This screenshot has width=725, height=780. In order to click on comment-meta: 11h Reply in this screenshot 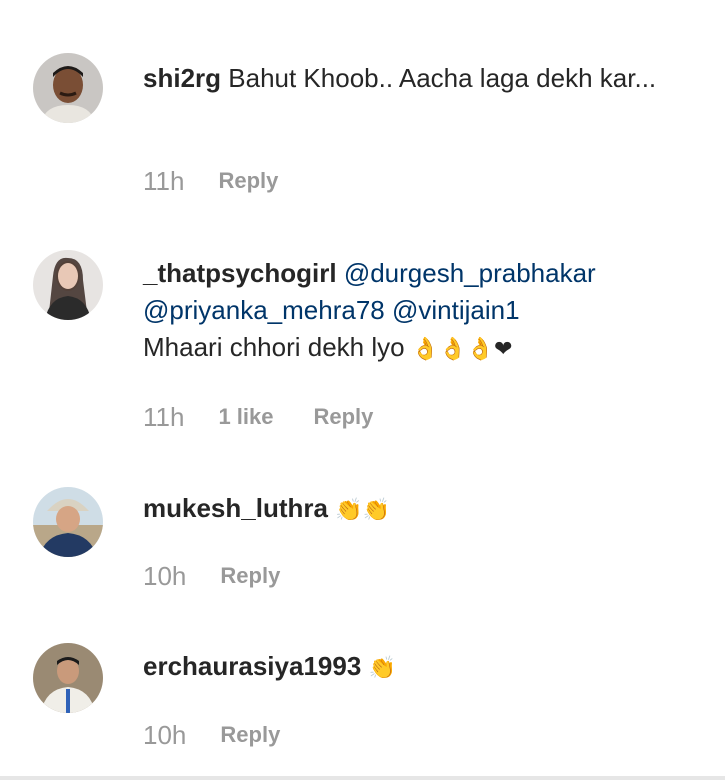, I will do `click(210, 181)`.